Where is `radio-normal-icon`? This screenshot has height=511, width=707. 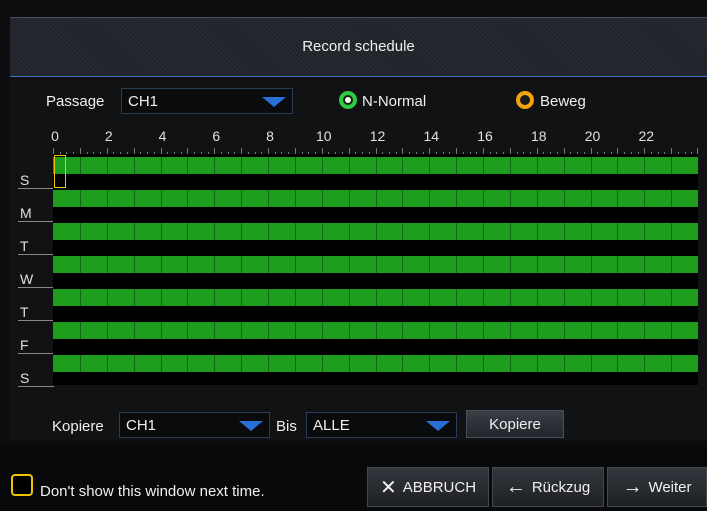
radio-normal-icon is located at coordinates (348, 100).